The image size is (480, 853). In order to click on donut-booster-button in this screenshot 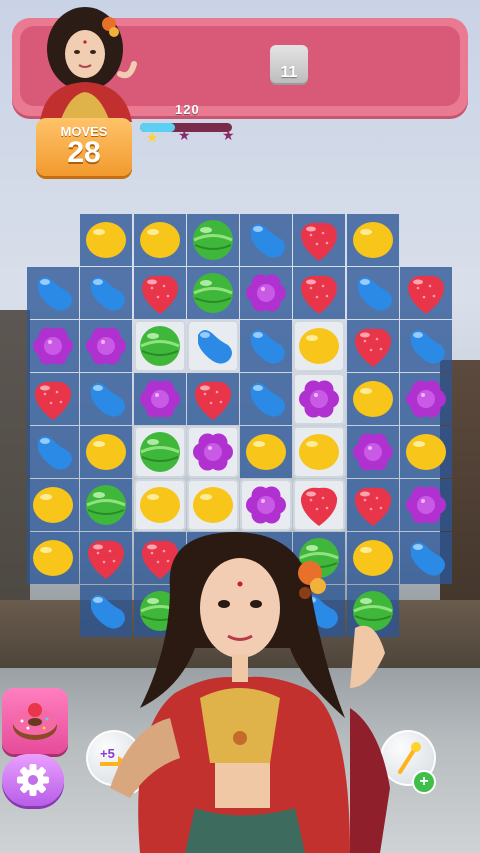, I will do `click(35, 721)`.